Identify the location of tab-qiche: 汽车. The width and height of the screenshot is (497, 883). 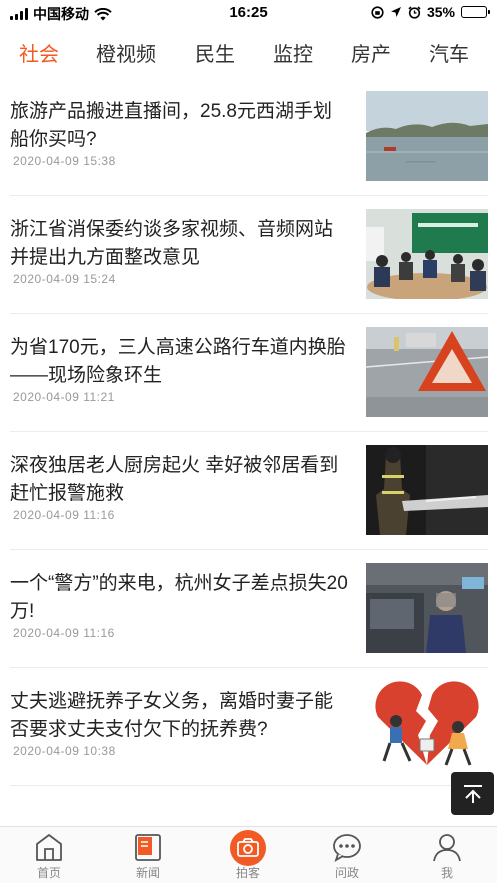
(449, 52).